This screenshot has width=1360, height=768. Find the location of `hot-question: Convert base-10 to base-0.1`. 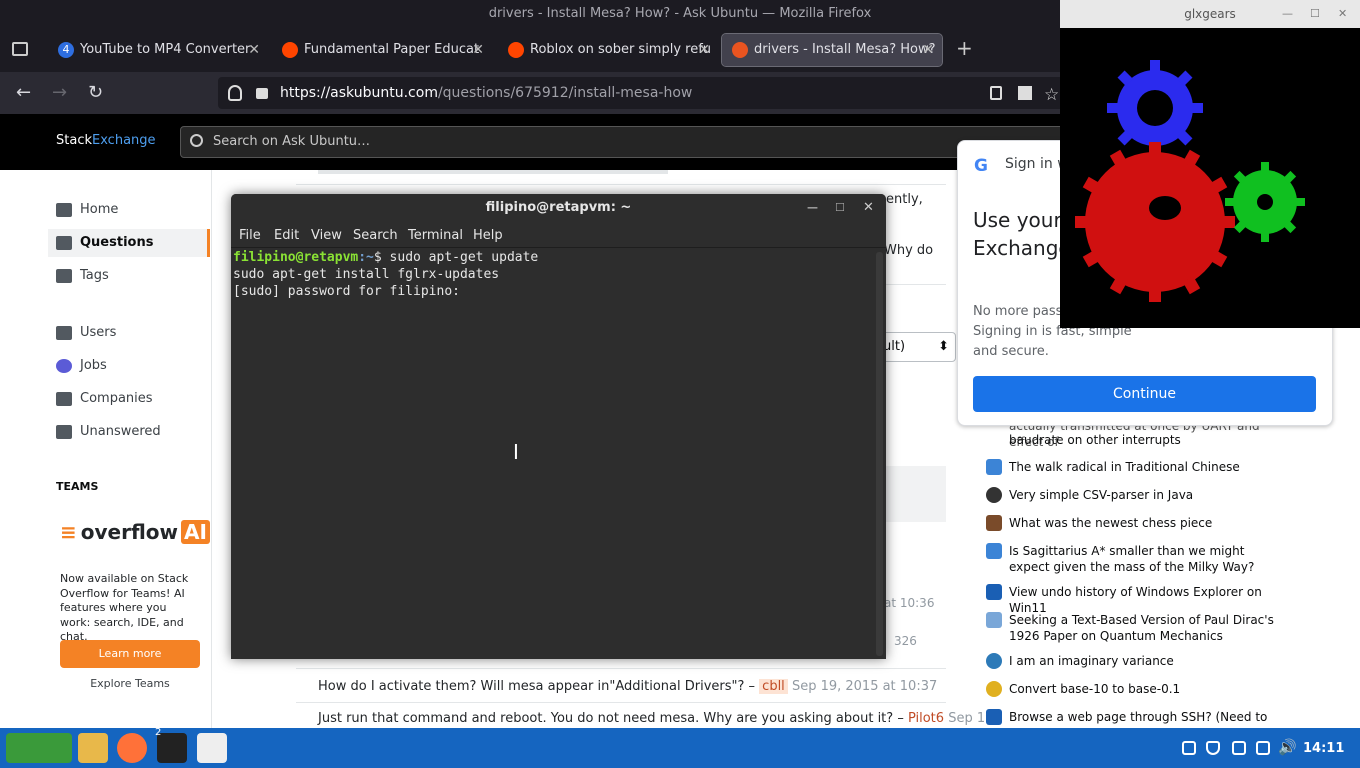

hot-question: Convert base-10 to base-0.1 is located at coordinates (1136, 689).